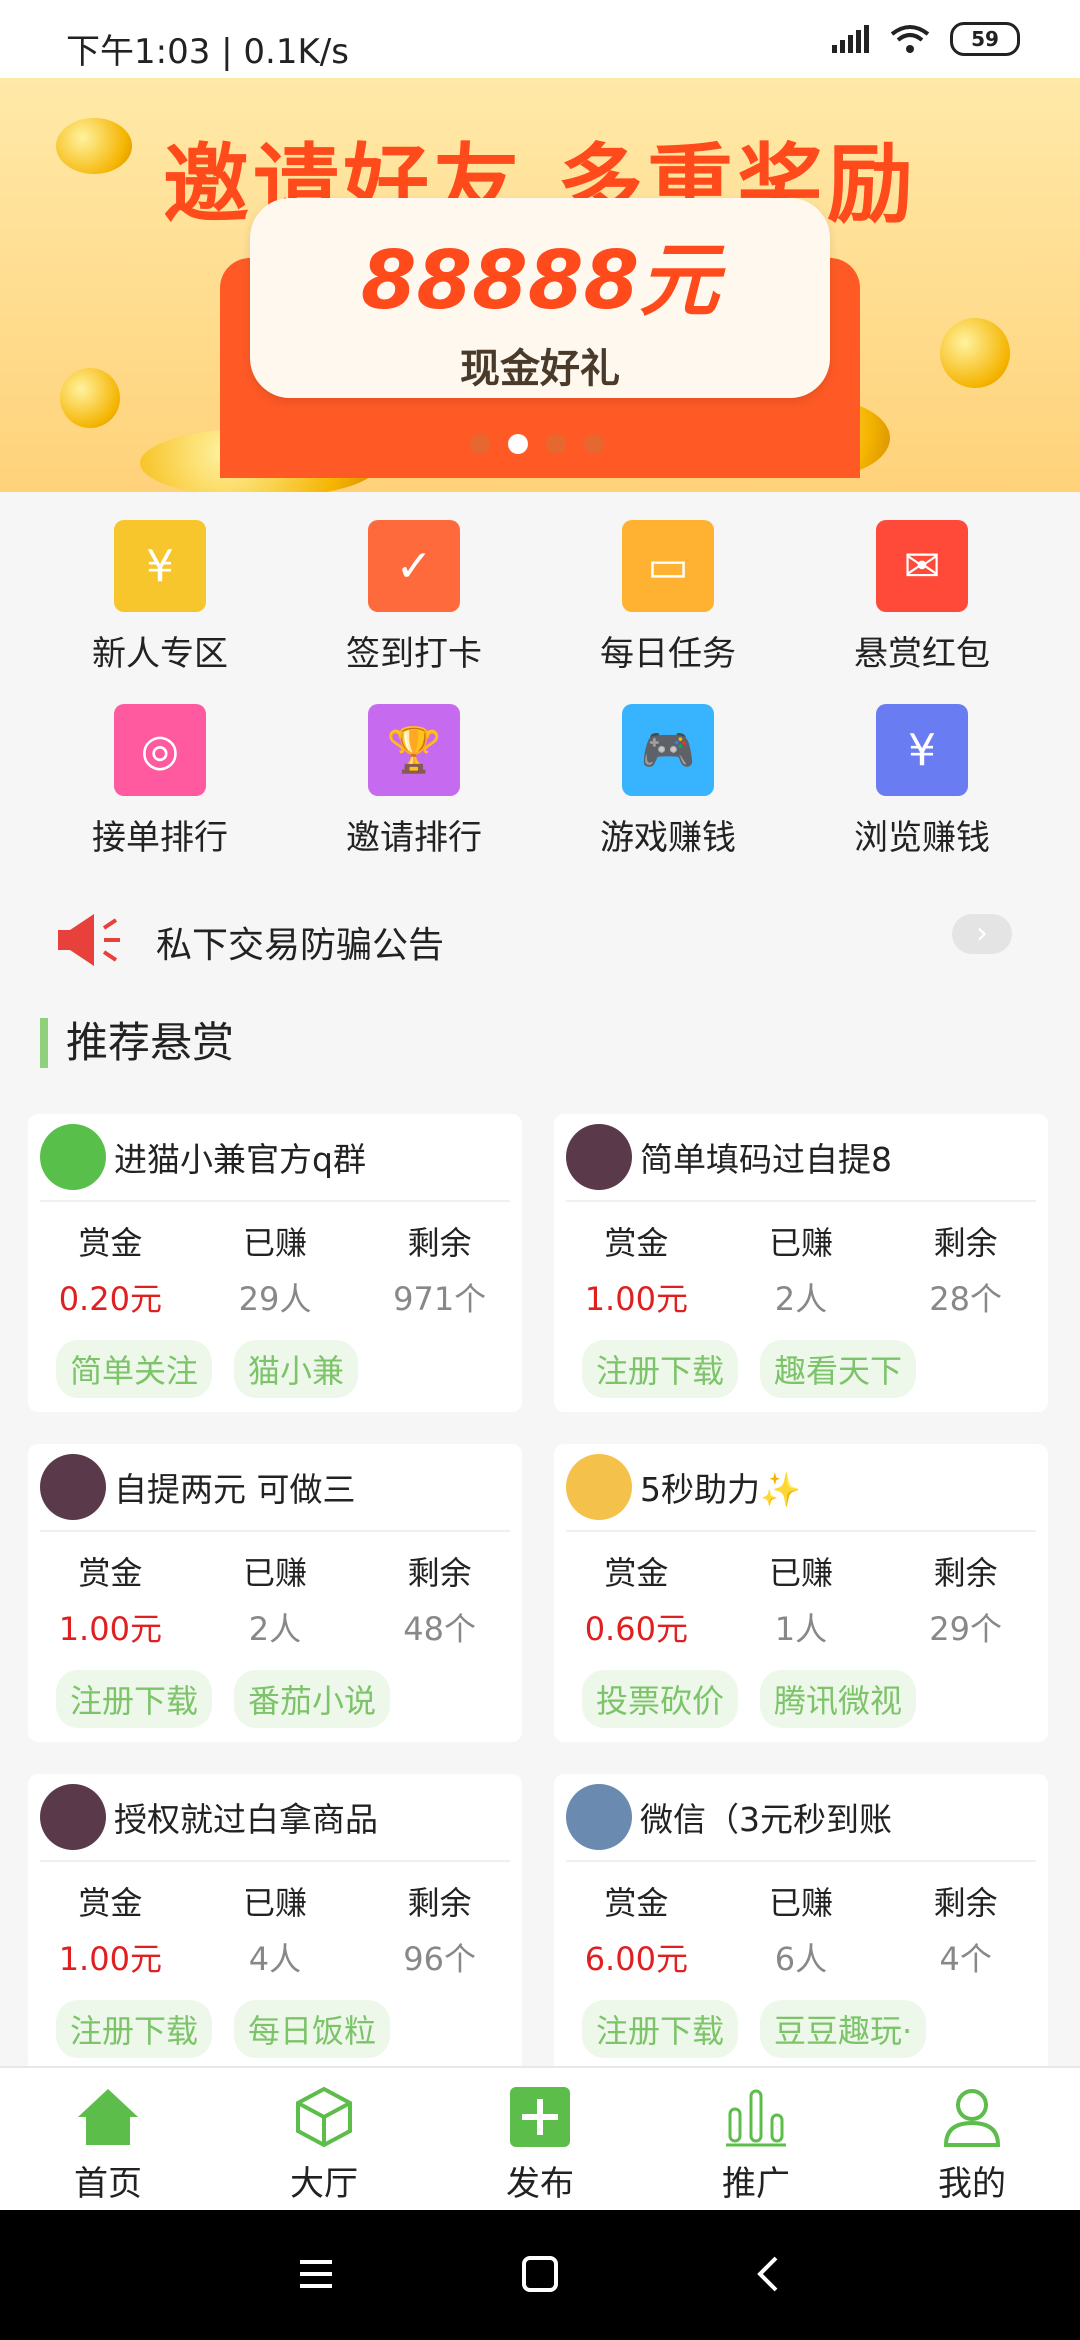  Describe the element at coordinates (324, 2184) in the screenshot. I see `tab-label: 大厅` at that location.